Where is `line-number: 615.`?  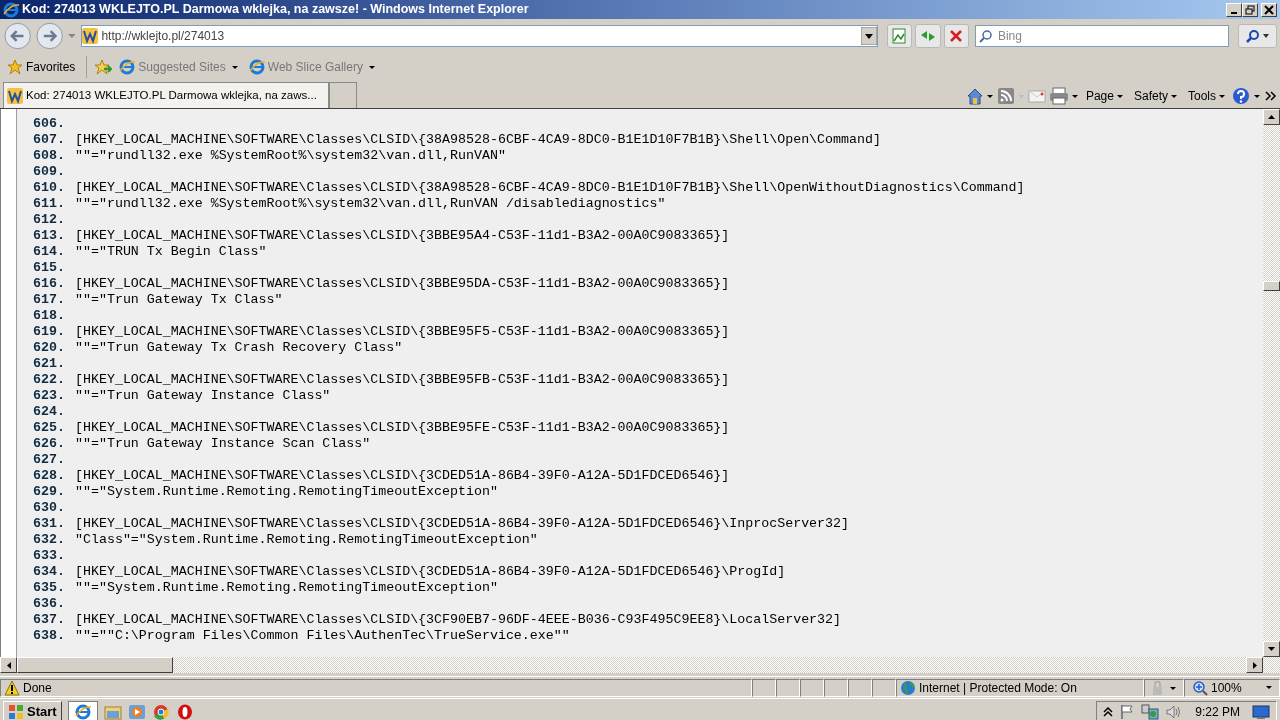
line-number: 615. is located at coordinates (49, 268).